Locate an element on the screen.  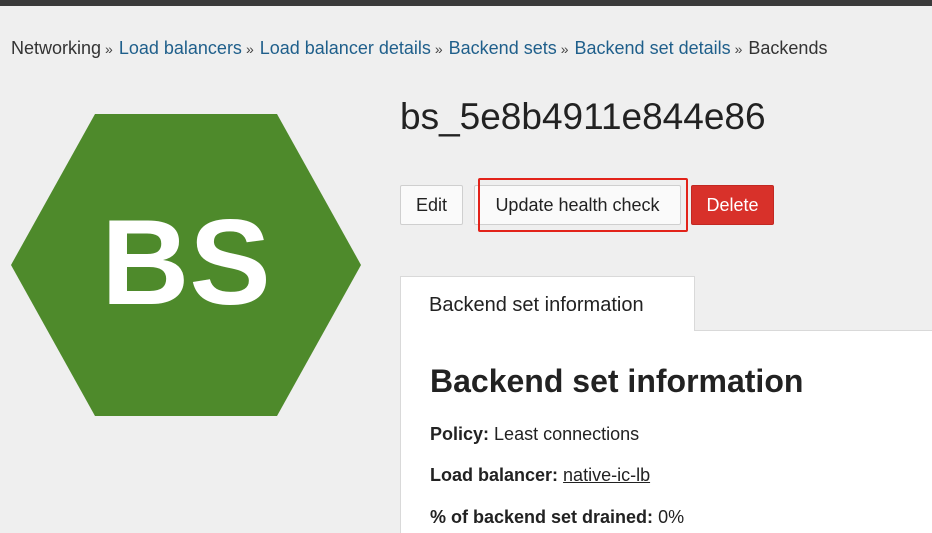
breadcrumb-backend-set-details: Backend set details is located at coordinates (653, 48).